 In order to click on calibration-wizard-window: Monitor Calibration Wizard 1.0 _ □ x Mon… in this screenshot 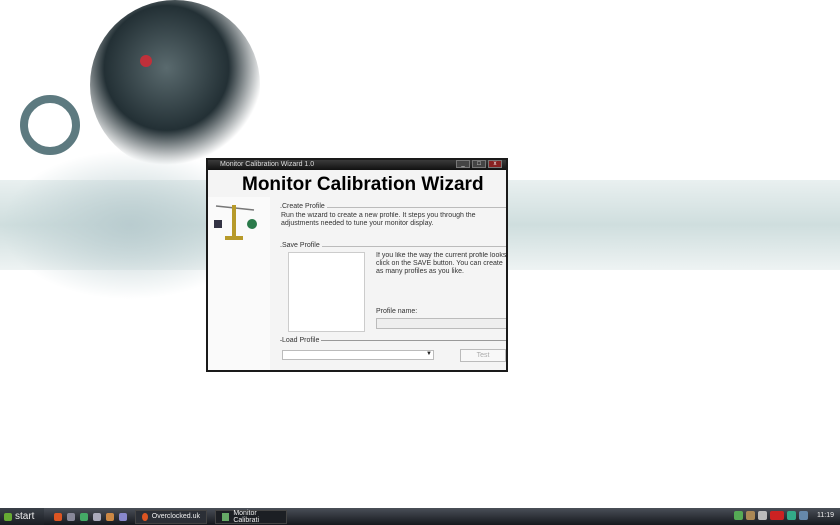, I will do `click(357, 265)`.